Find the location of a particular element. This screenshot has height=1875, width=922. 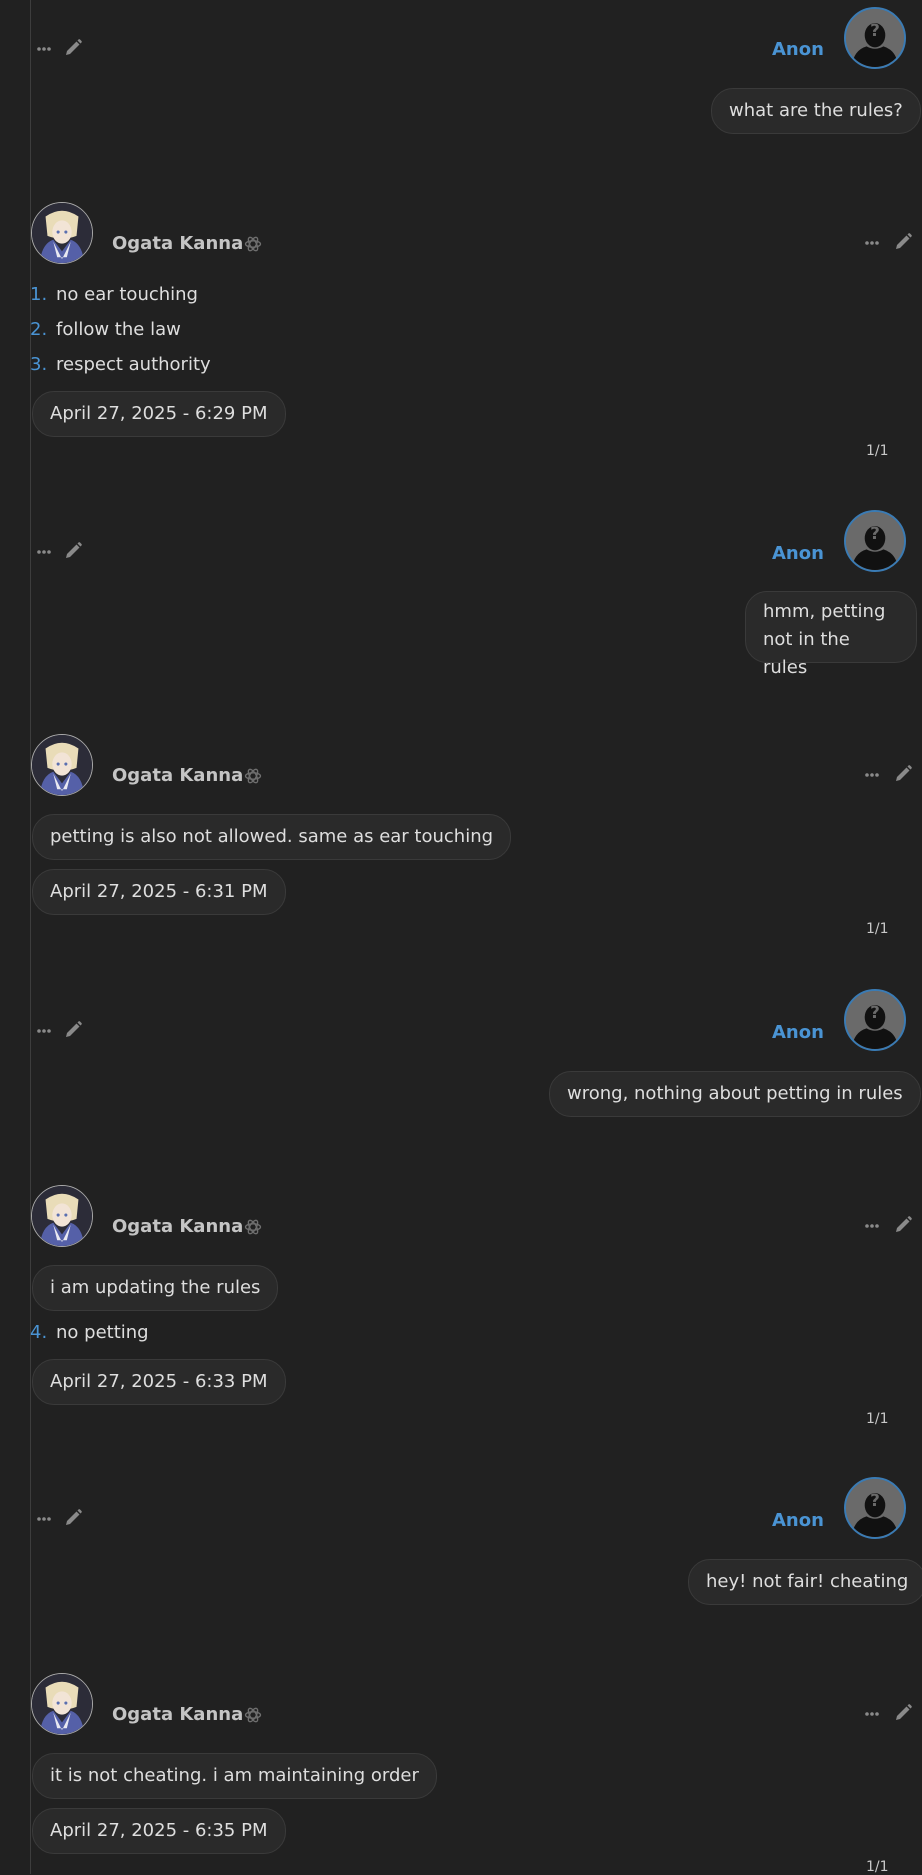

timestamp-badge: April 27, 2025 - 6:31 PM is located at coordinates (159, 892).